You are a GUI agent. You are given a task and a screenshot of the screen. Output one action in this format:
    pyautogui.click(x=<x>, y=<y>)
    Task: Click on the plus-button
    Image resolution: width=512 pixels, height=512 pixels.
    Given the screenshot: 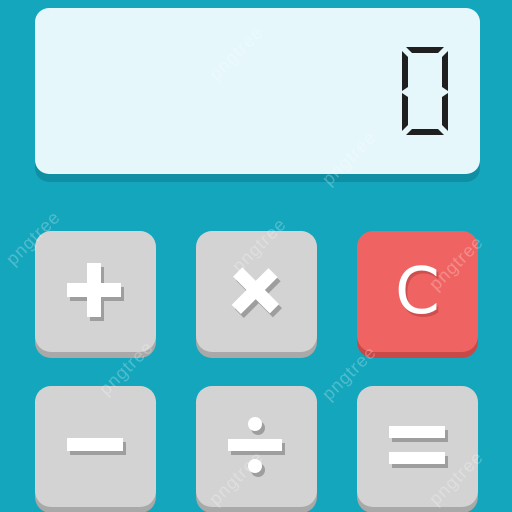 What is the action you would take?
    pyautogui.click(x=95, y=291)
    